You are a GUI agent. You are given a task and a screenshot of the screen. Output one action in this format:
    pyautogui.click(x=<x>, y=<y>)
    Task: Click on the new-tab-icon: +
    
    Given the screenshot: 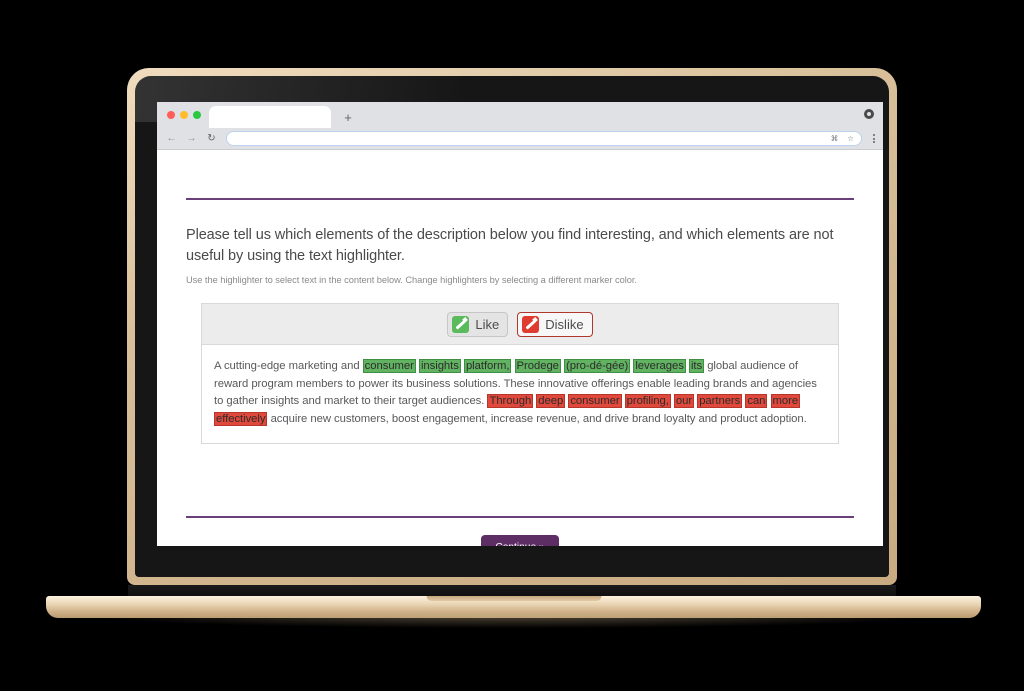 What is the action you would take?
    pyautogui.click(x=348, y=117)
    